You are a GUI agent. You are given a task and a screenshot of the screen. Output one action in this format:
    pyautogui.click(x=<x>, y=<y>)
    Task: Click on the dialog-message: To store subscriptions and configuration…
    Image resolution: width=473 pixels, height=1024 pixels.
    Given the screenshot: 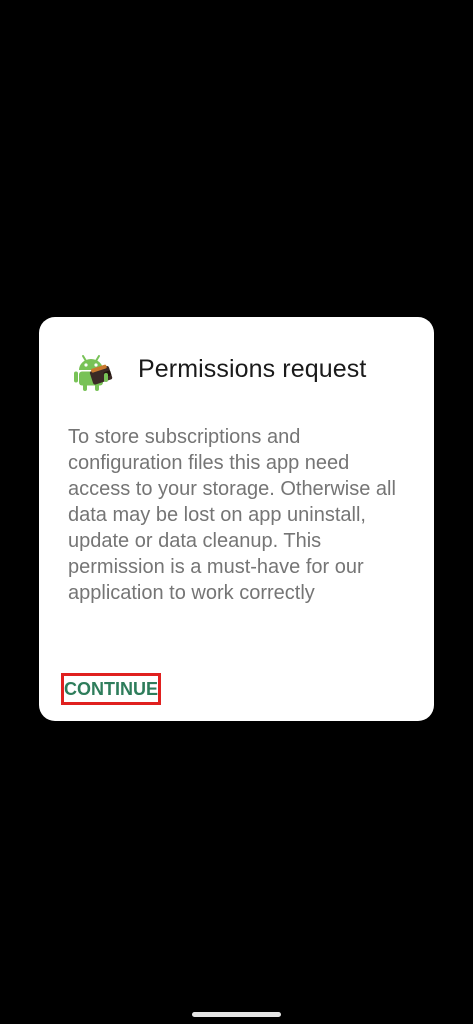 What is the action you would take?
    pyautogui.click(x=232, y=515)
    